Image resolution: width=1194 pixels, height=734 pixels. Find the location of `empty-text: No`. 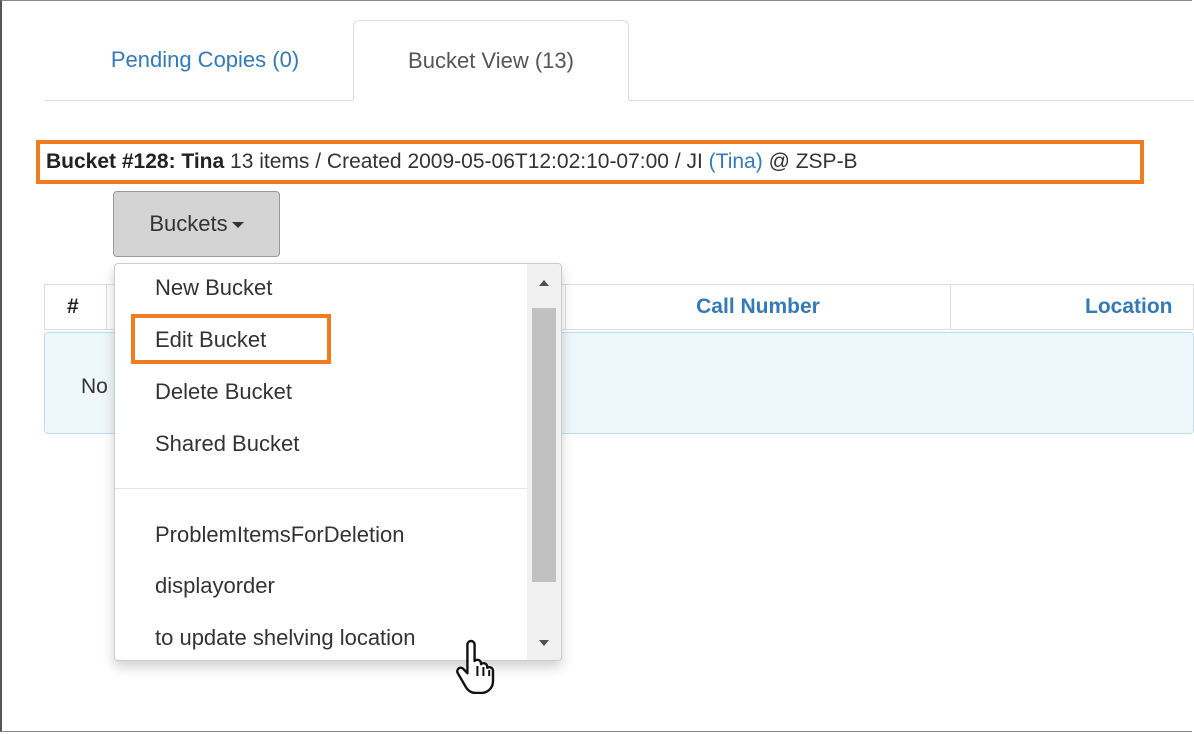

empty-text: No is located at coordinates (94, 386).